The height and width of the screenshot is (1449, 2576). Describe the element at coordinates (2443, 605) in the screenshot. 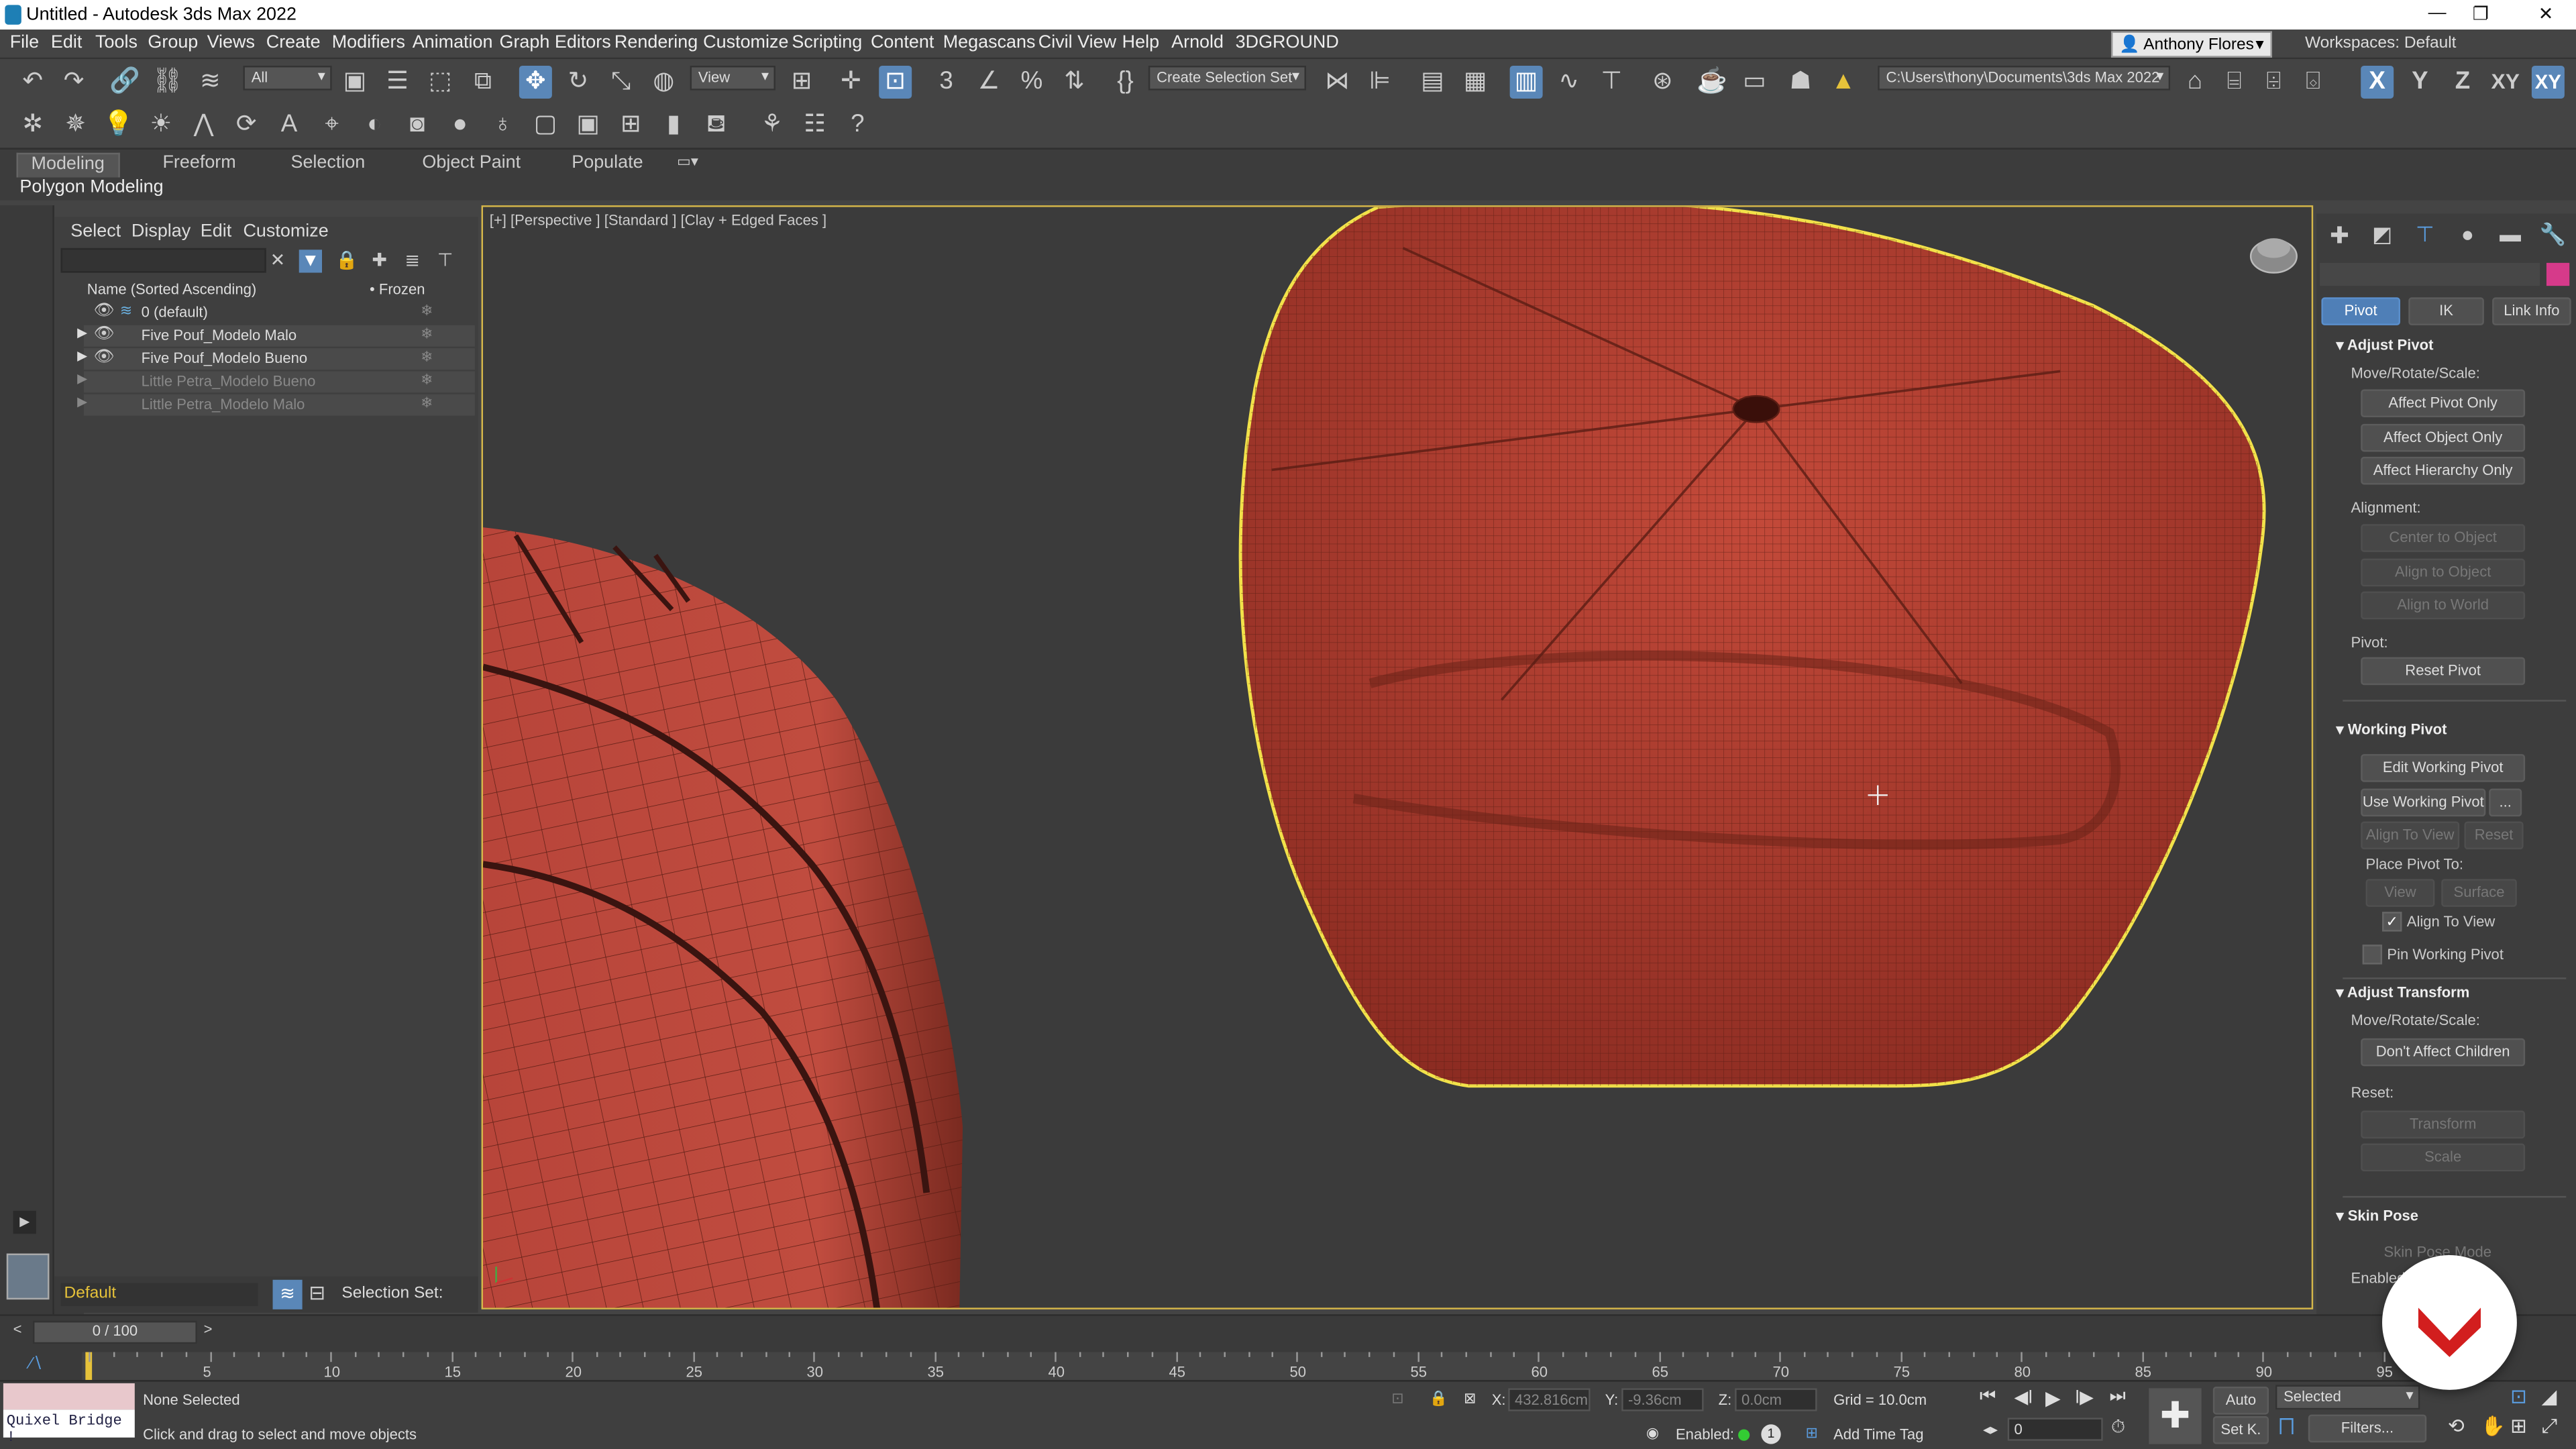

I see `align-to-world-button: Align to World` at that location.